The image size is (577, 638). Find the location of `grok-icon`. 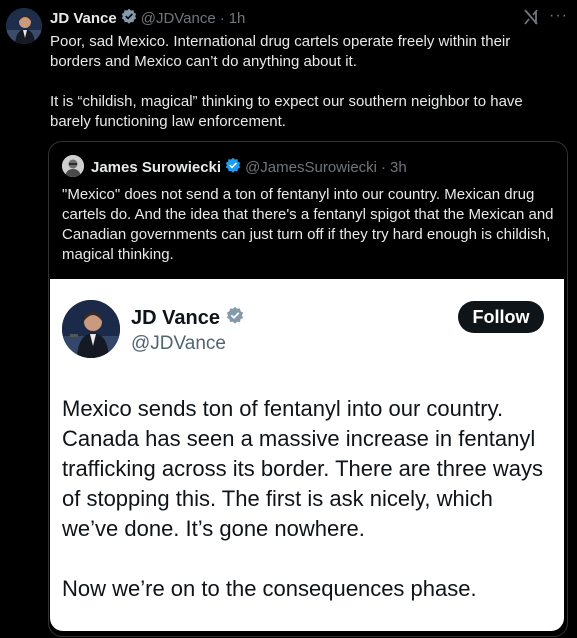

grok-icon is located at coordinates (531, 19).